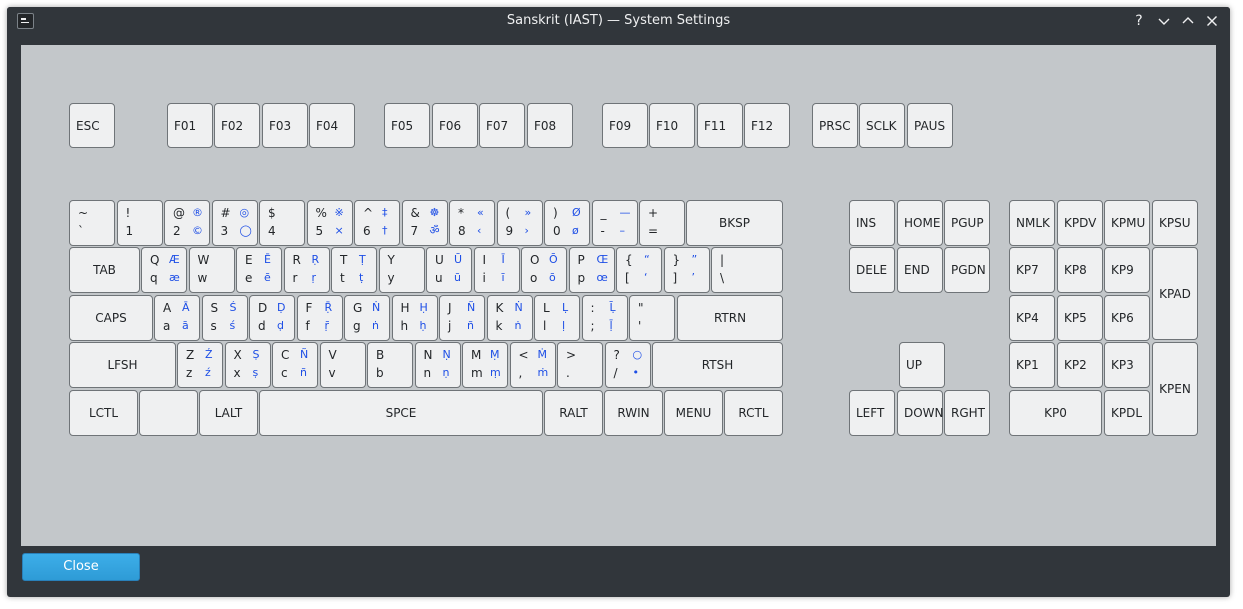 The height and width of the screenshot is (609, 1243). What do you see at coordinates (224, 318) in the screenshot?
I see `key-ac02: SsŚś` at bounding box center [224, 318].